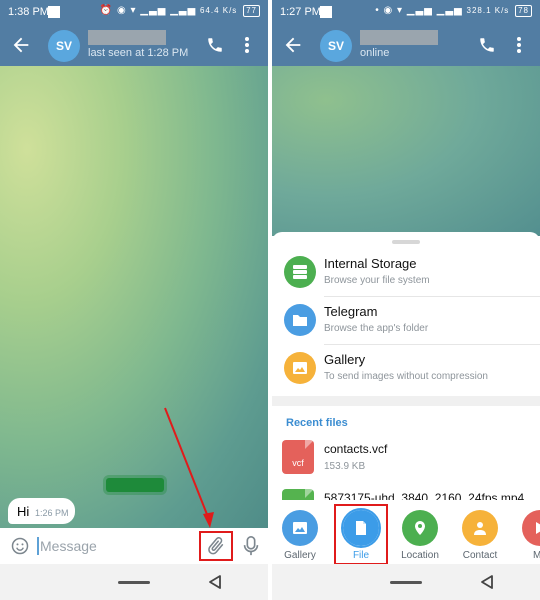 The image size is (540, 600). Describe the element at coordinates (138, 53) in the screenshot. I see `last-seen: last seen at 1:28 PM` at that location.